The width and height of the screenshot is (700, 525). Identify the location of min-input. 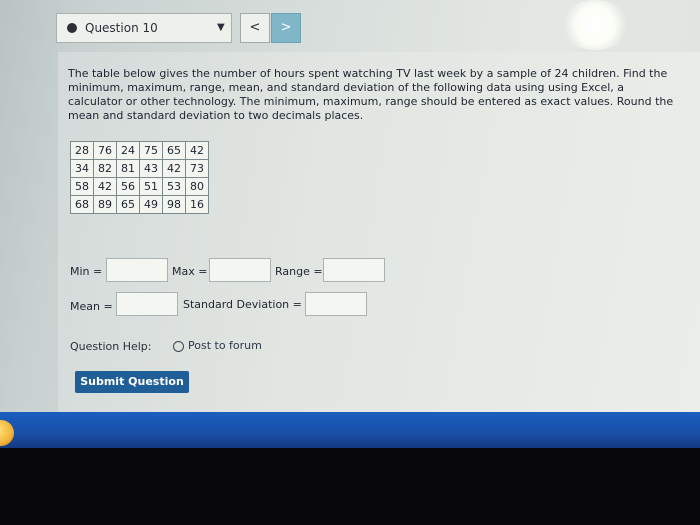
(137, 270).